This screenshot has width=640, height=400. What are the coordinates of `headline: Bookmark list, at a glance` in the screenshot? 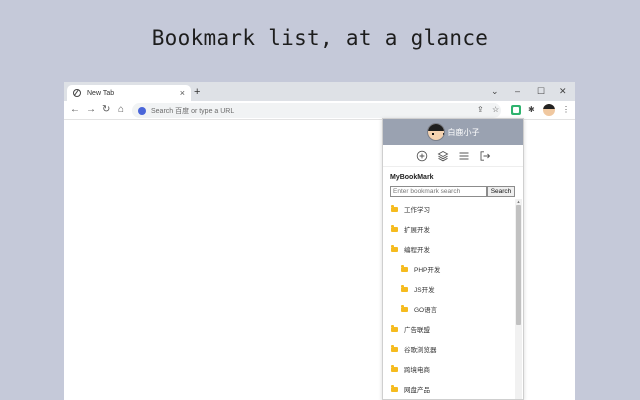 It's located at (320, 38).